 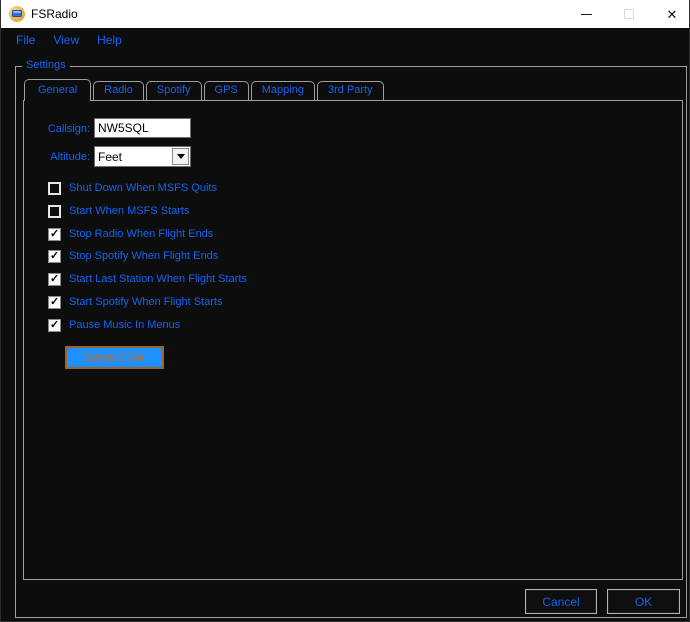 I want to click on tab-radio: Radio, so click(x=118, y=90).